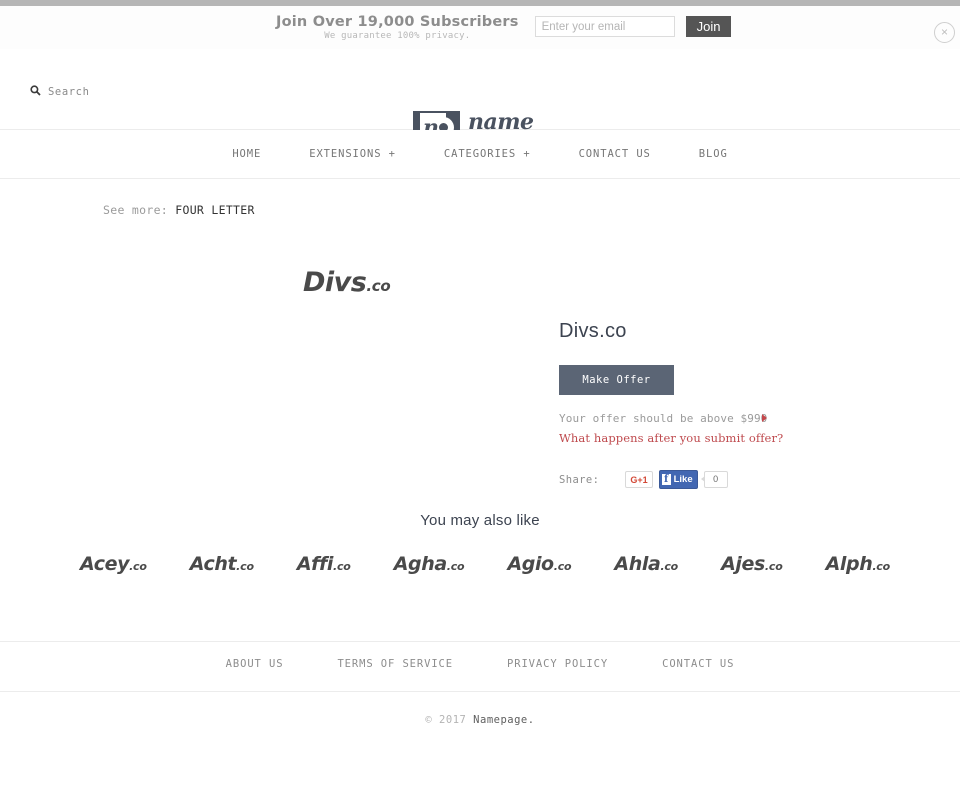  I want to click on product-logo-image: Divs.co, so click(347, 284).